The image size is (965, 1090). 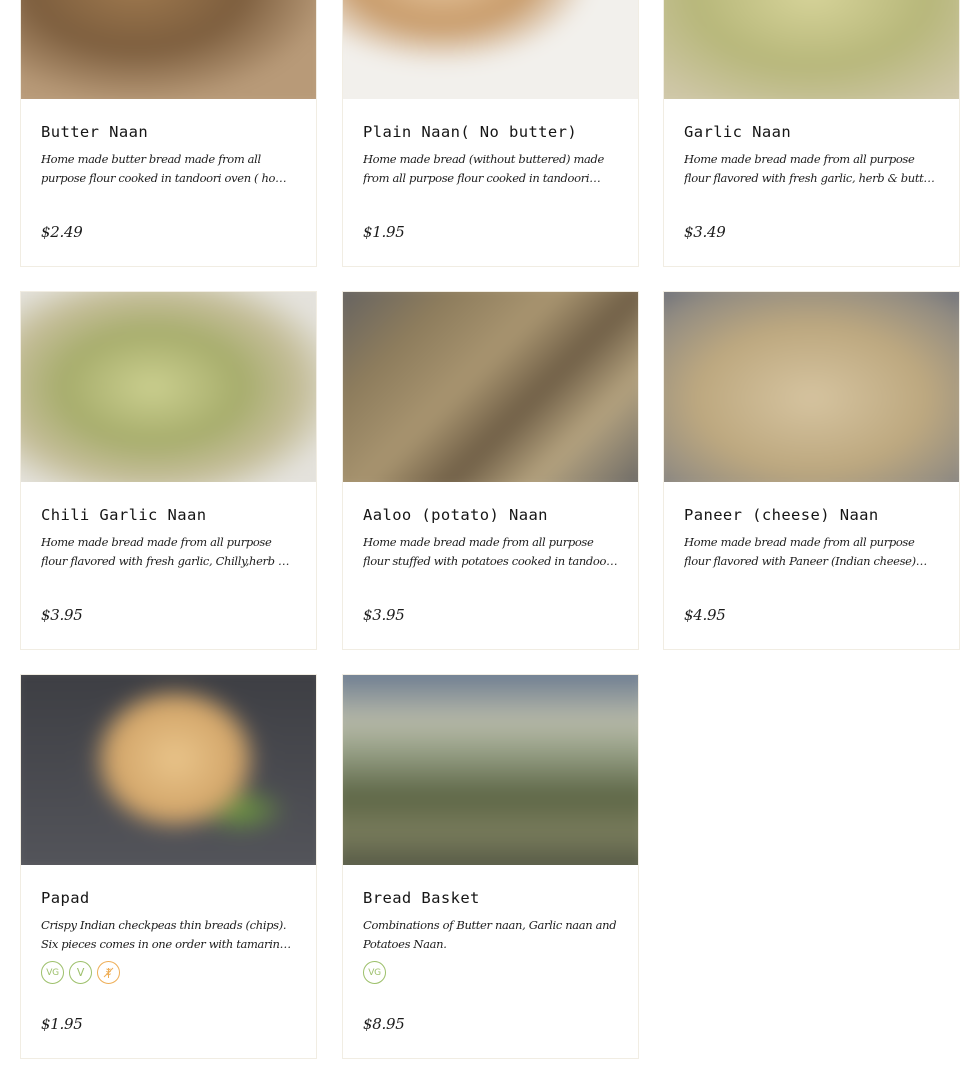 What do you see at coordinates (62, 232) in the screenshot?
I see `menu-item-price: $2.49` at bounding box center [62, 232].